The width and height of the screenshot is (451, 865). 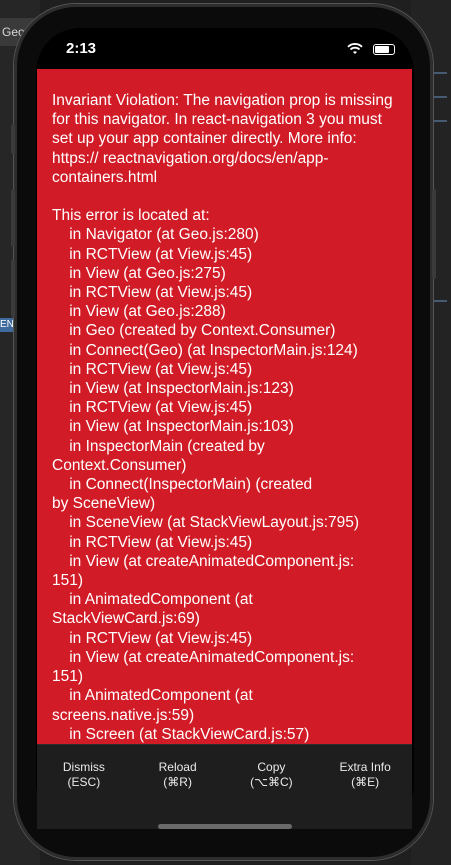 I want to click on wifi-icon, so click(x=358, y=48).